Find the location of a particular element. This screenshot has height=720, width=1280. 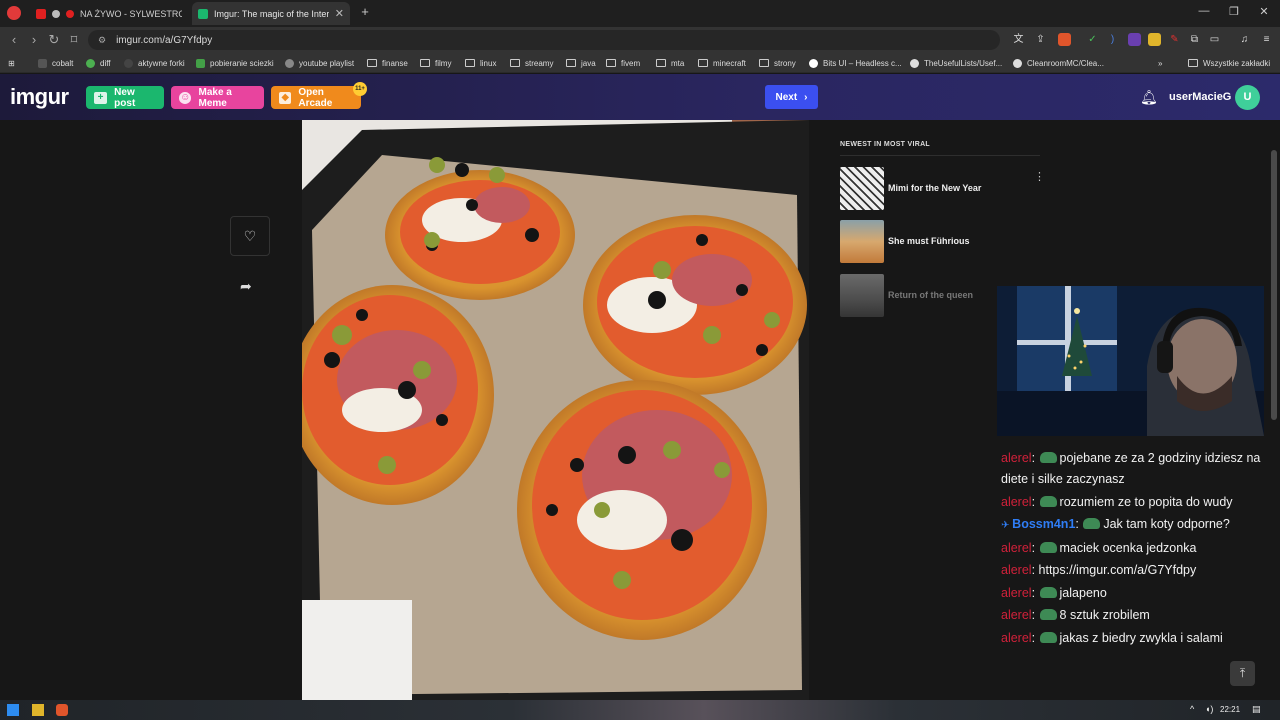

make-meme-button: ☺ Make a Meme is located at coordinates (217, 97).